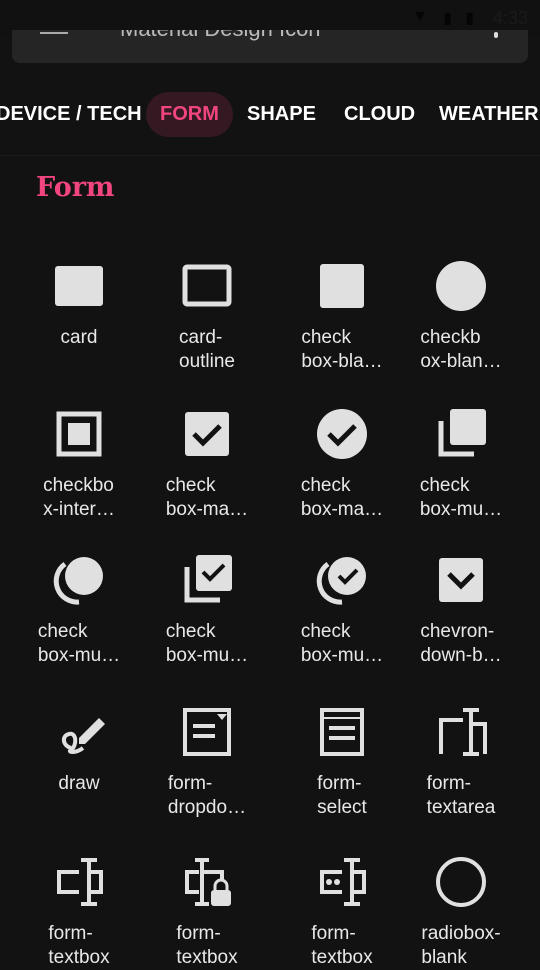 Image resolution: width=540 pixels, height=970 pixels. What do you see at coordinates (207, 732) in the screenshot?
I see `form-dropdown-icon` at bounding box center [207, 732].